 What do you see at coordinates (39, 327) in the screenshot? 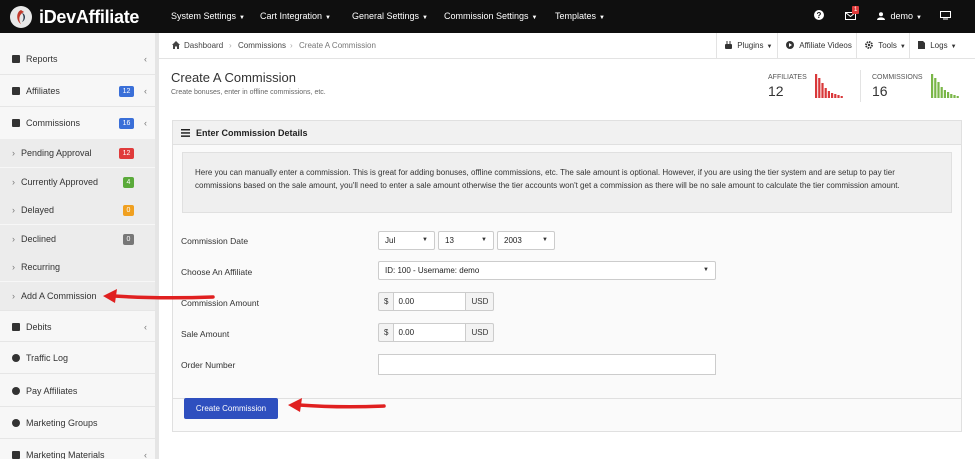
I see `sidebar-item-label: Debits` at bounding box center [39, 327].